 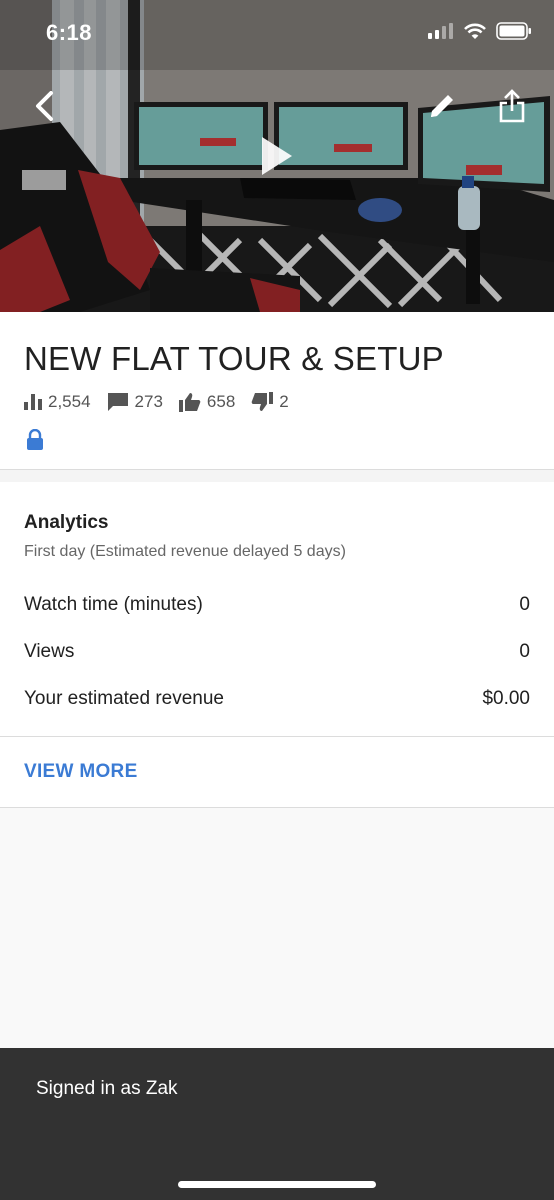 I want to click on analytics-row-revenue: Your estimated revenue $0.00, so click(x=277, y=699).